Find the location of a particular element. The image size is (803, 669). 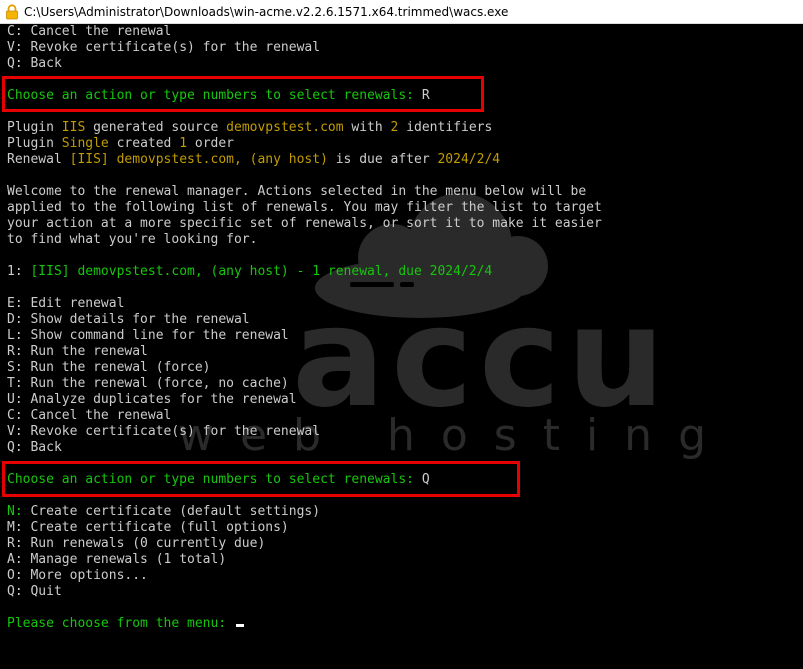

main-menu-quit: Q: Quit is located at coordinates (34, 591).